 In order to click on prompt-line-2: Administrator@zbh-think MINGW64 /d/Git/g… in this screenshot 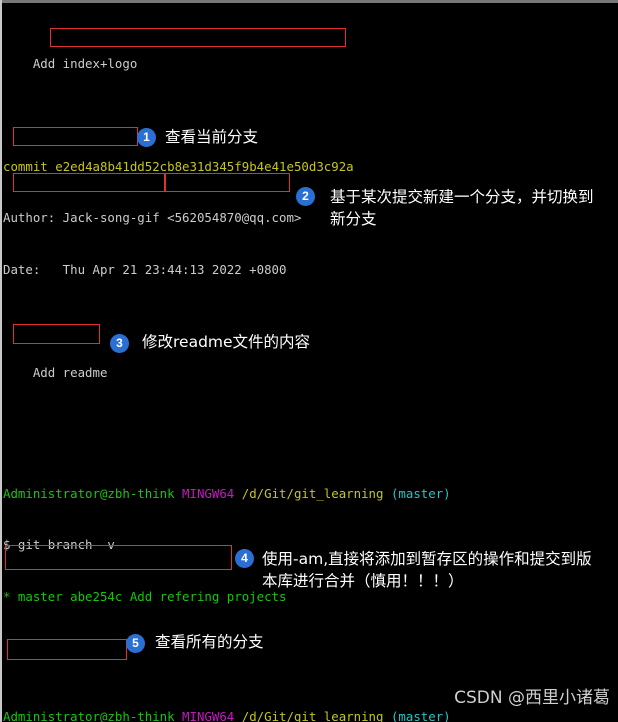, I will do `click(309, 715)`.